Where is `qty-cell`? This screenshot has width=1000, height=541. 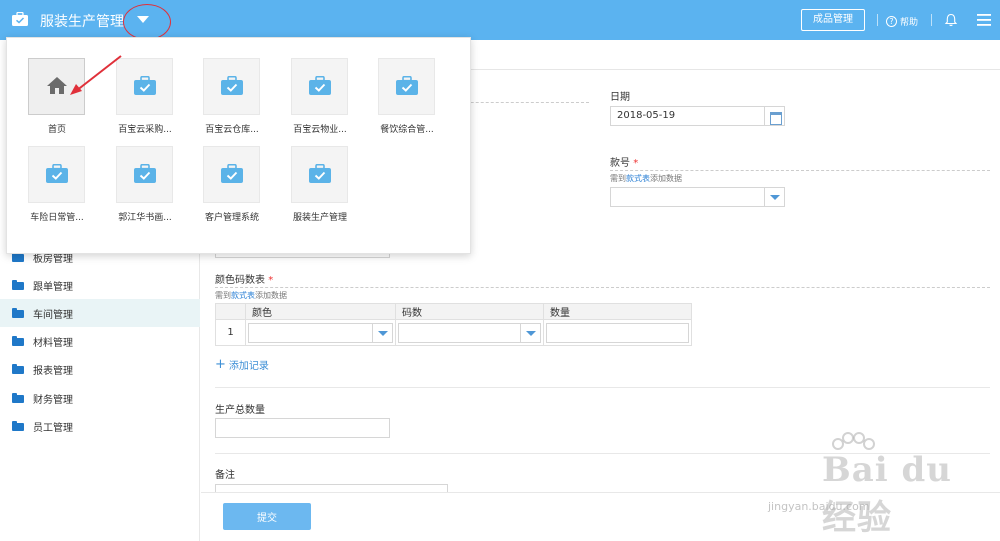
qty-cell is located at coordinates (617, 332).